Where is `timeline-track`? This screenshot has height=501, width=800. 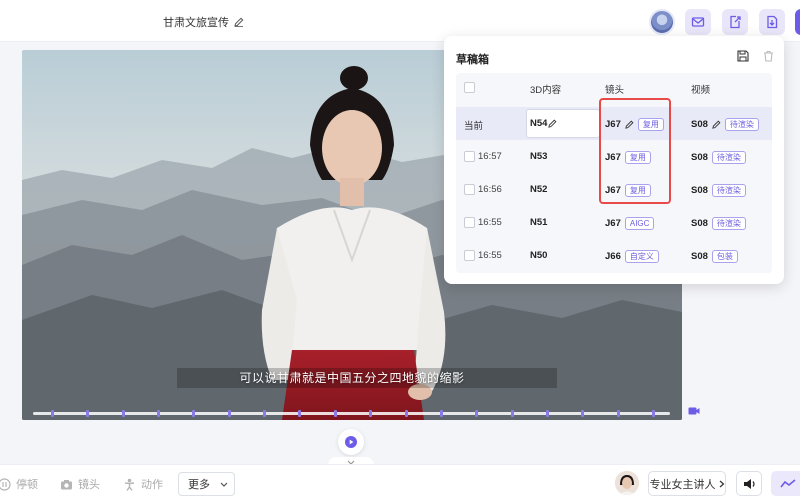 timeline-track is located at coordinates (351, 413).